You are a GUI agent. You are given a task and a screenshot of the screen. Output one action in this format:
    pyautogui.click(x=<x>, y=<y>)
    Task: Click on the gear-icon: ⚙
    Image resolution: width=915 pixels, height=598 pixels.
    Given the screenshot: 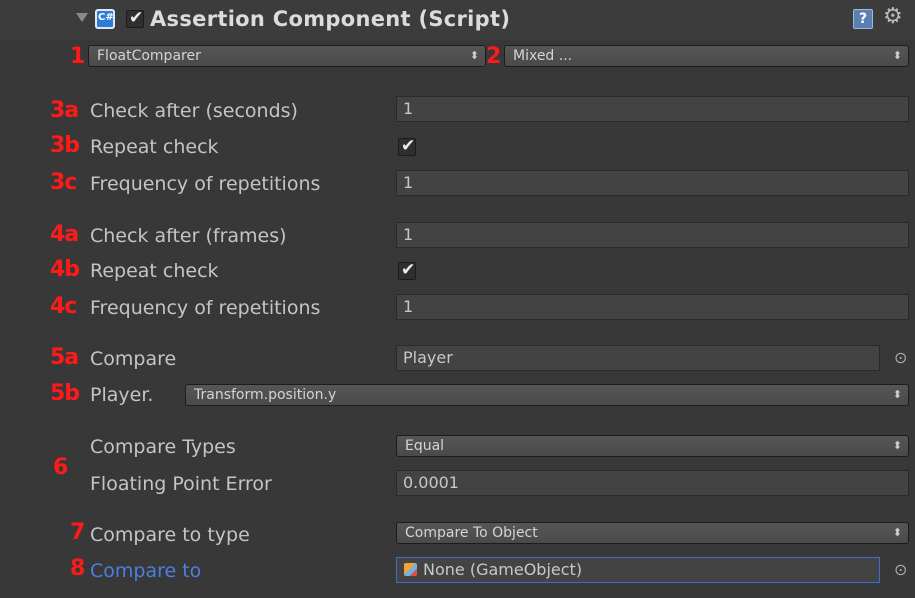 What is the action you would take?
    pyautogui.click(x=893, y=16)
    